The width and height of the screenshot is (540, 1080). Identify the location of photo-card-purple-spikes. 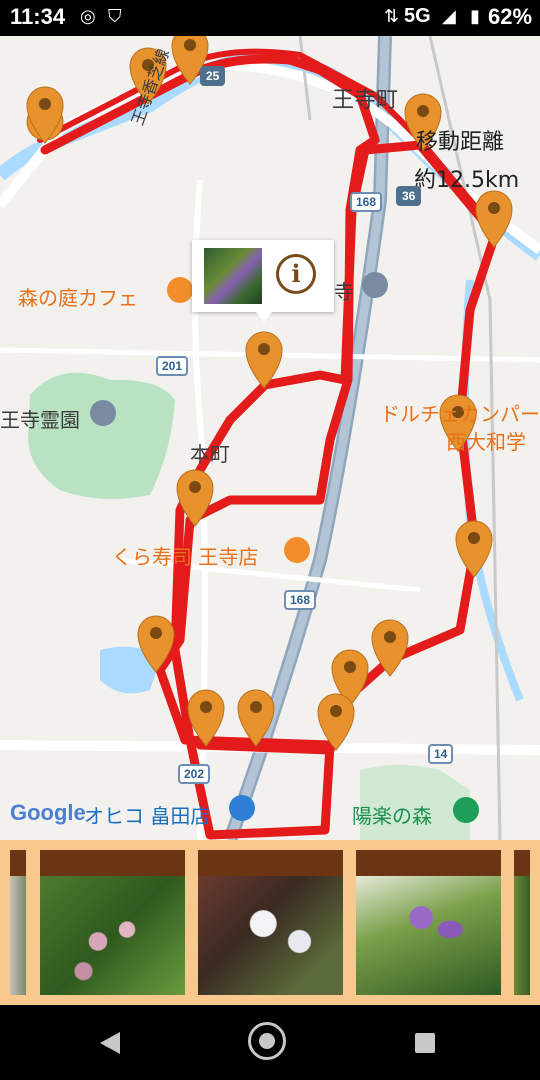
(428, 922).